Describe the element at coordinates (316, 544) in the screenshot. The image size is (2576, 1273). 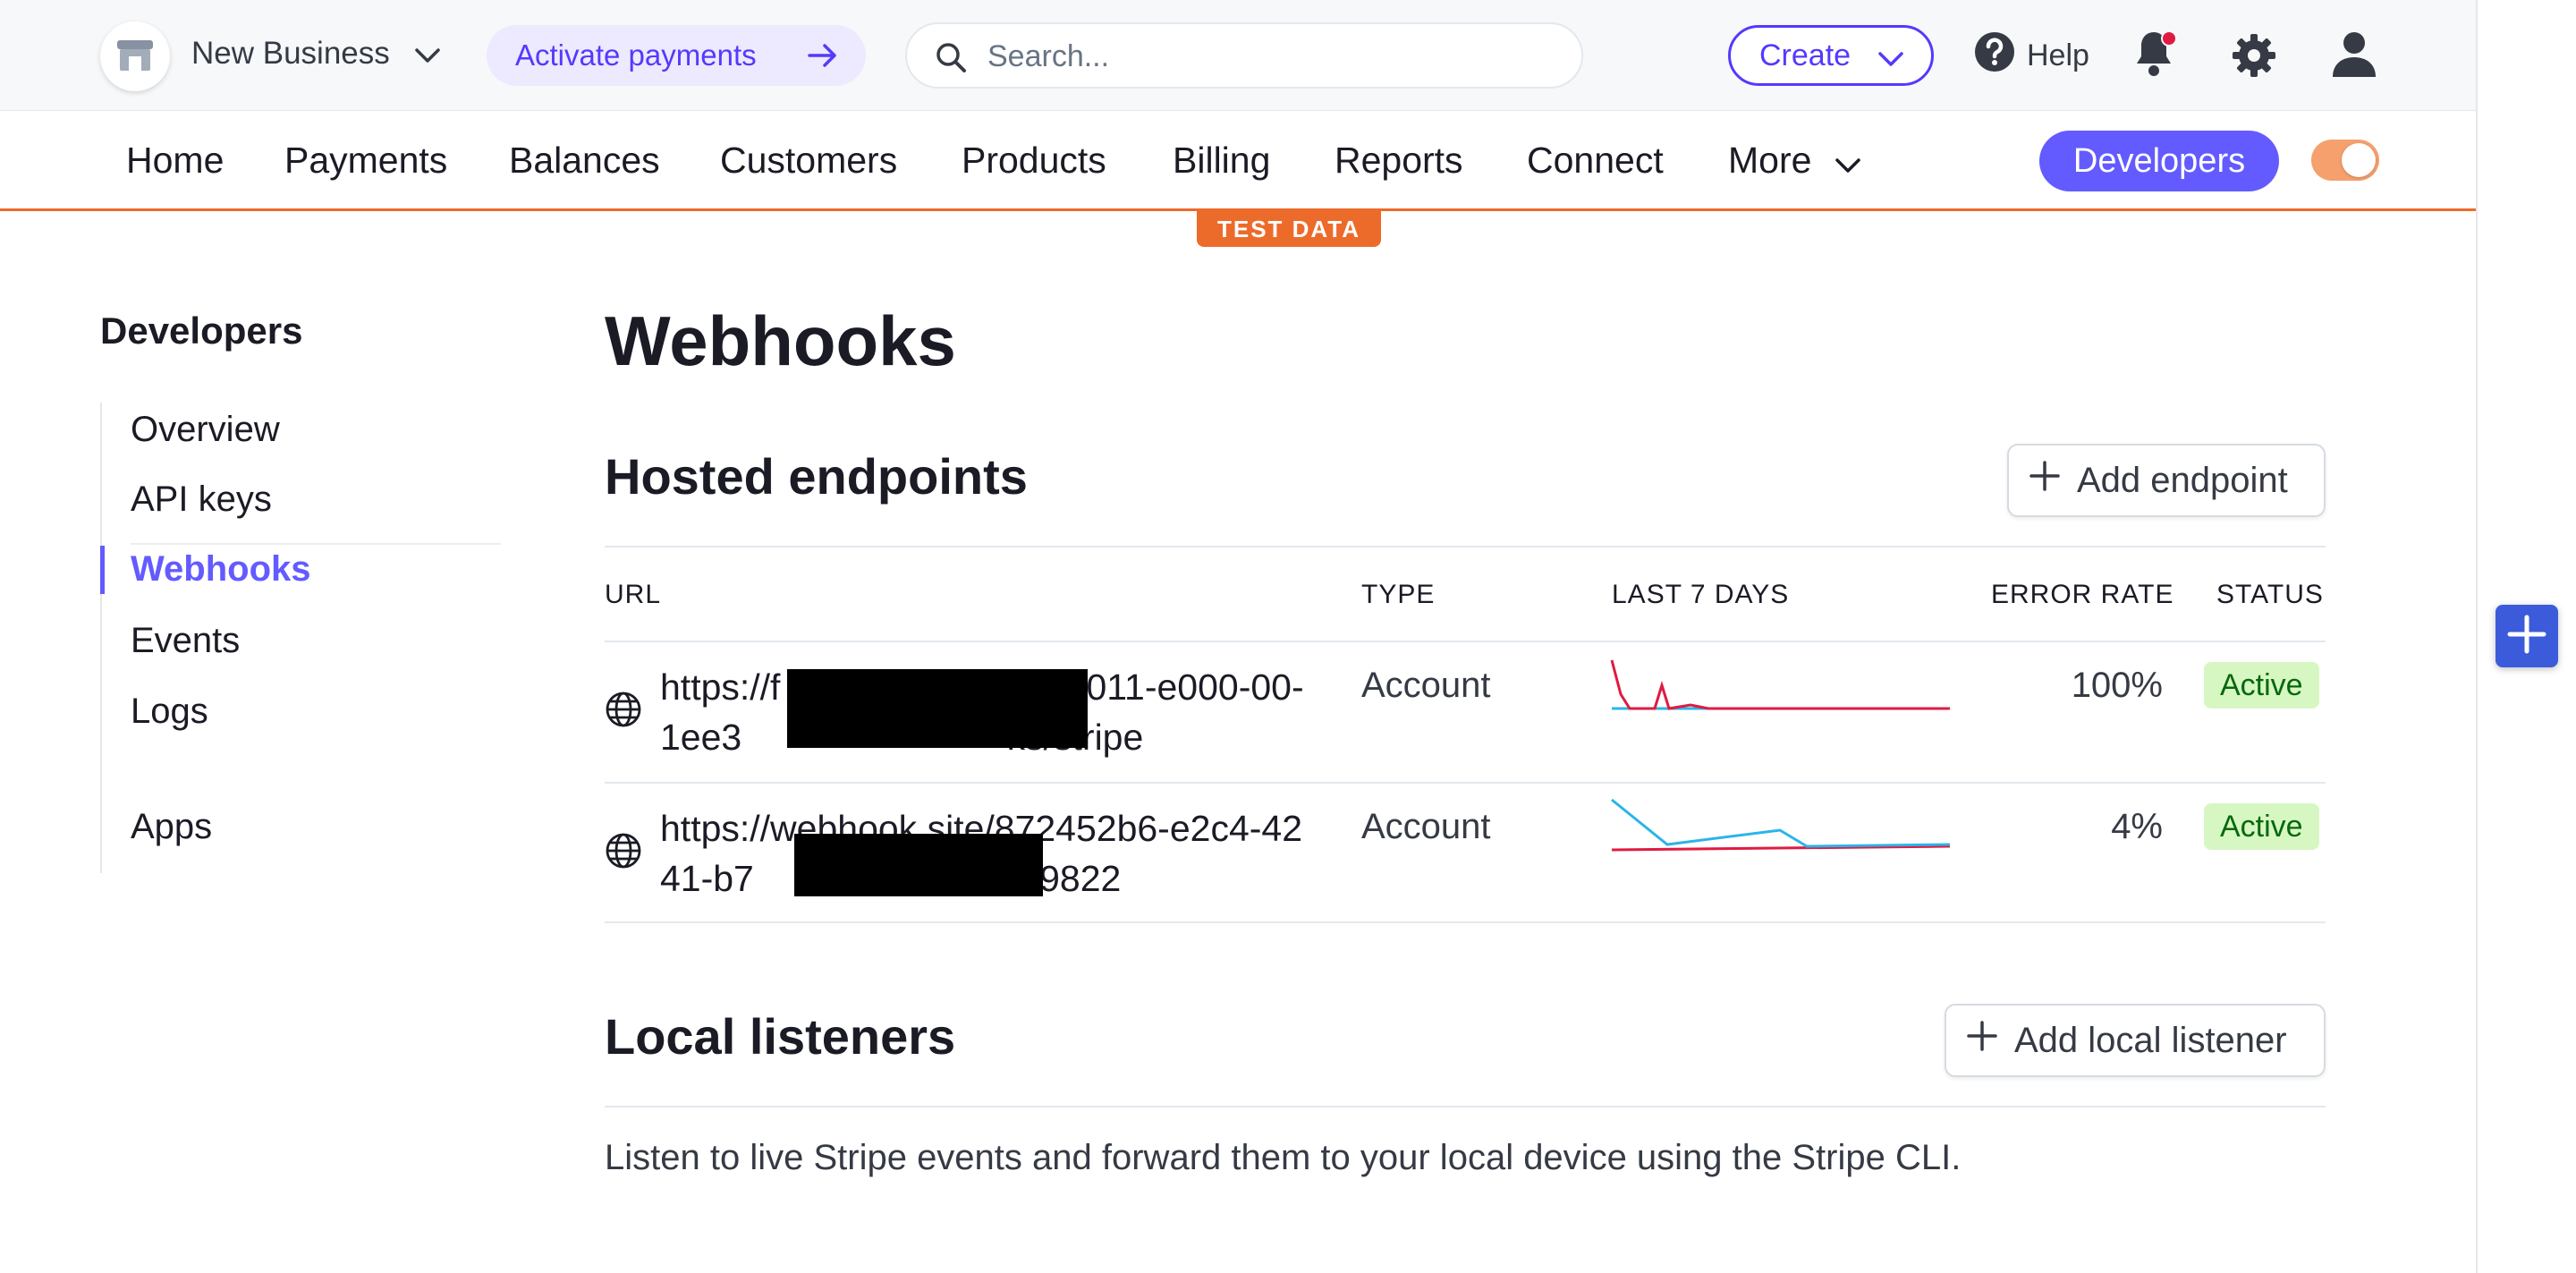
I see `sidebar-divider` at that location.